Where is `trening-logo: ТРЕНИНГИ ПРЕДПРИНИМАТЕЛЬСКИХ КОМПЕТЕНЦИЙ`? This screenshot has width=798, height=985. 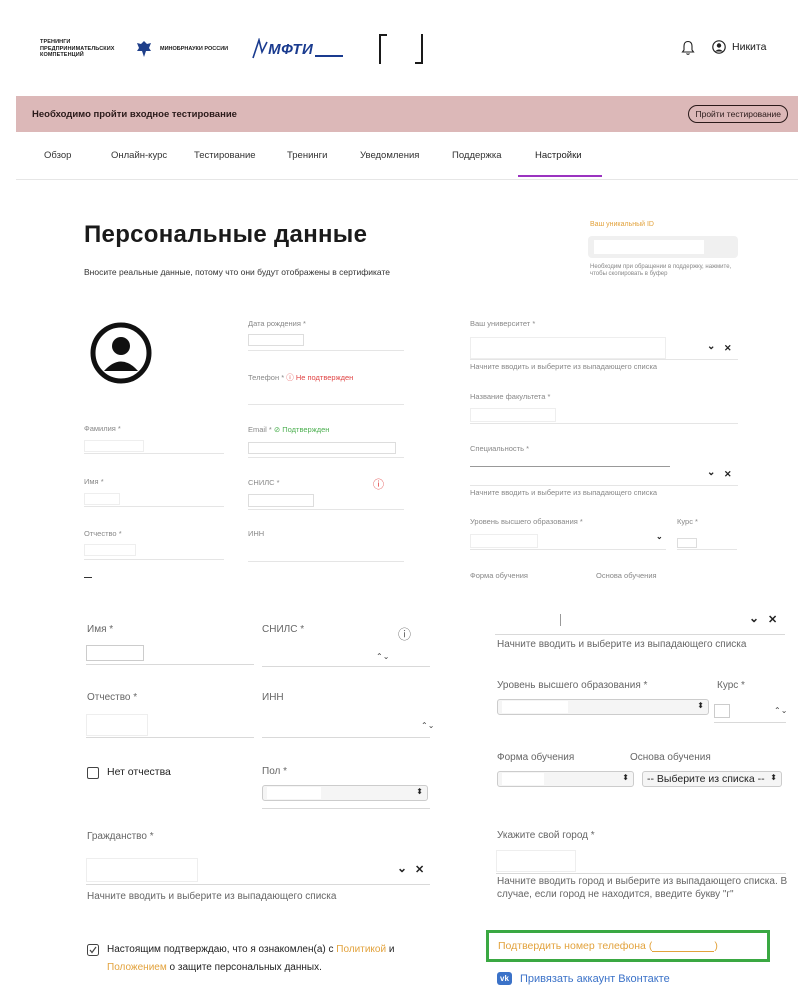
trening-logo: ТРЕНИНГИ ПРЕДПРИНИМАТЕЛЬСКИХ КОМПЕТЕНЦИЙ is located at coordinates (80, 49).